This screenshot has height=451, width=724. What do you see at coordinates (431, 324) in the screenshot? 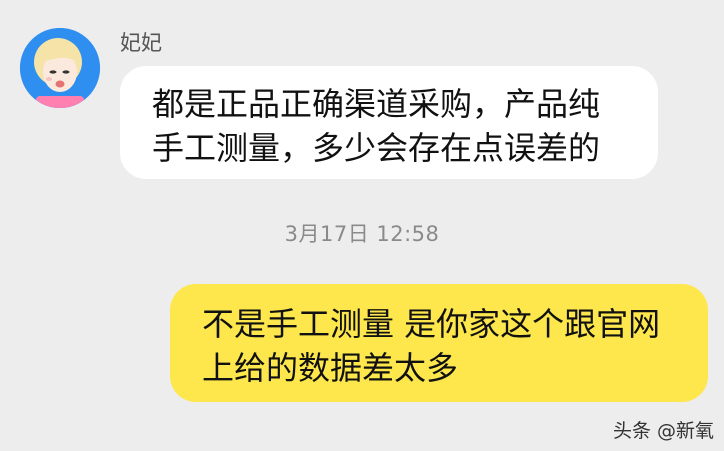
I see `outgoing-message-line-1: 不是手工测量 是你家这个跟官网` at bounding box center [431, 324].